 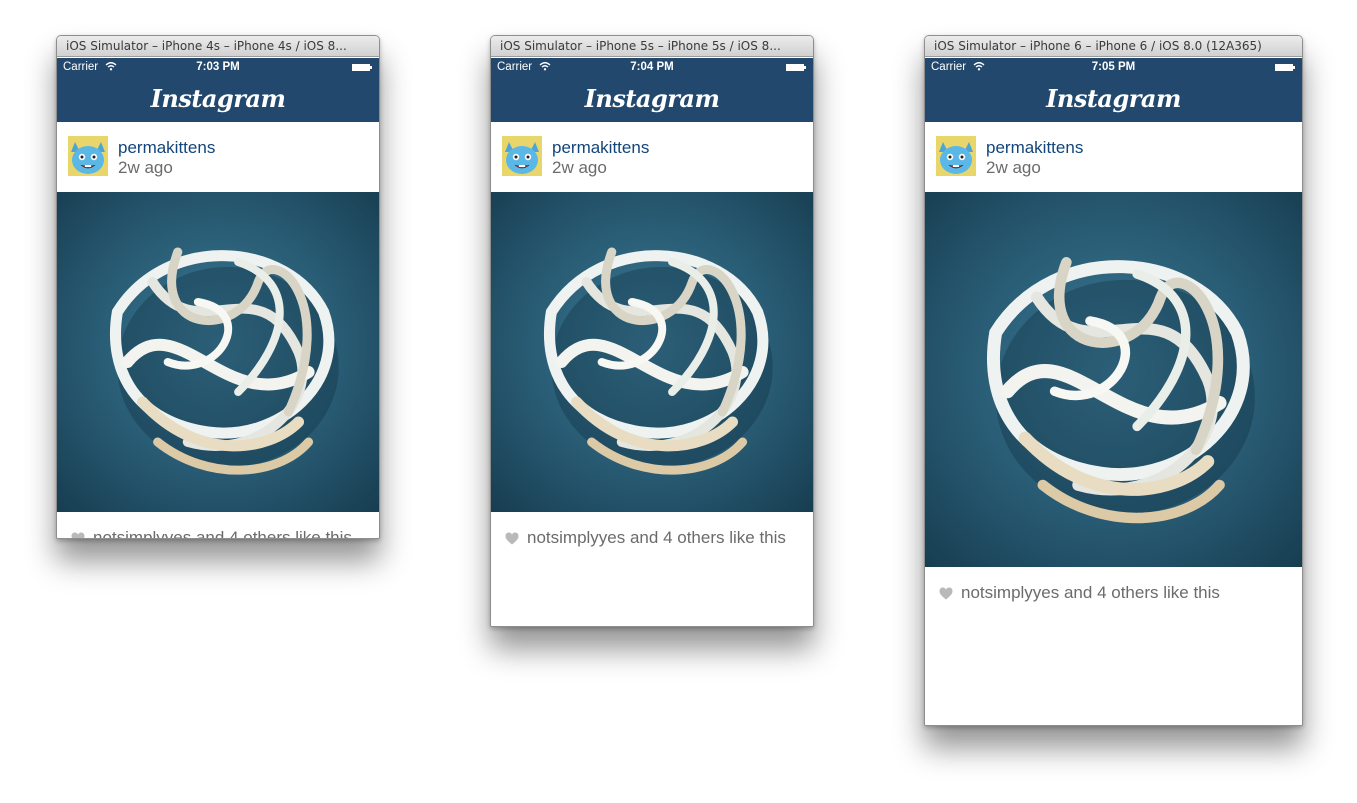 I want to click on status-bar: Carrier 7:05 PM, so click(x=1113, y=68).